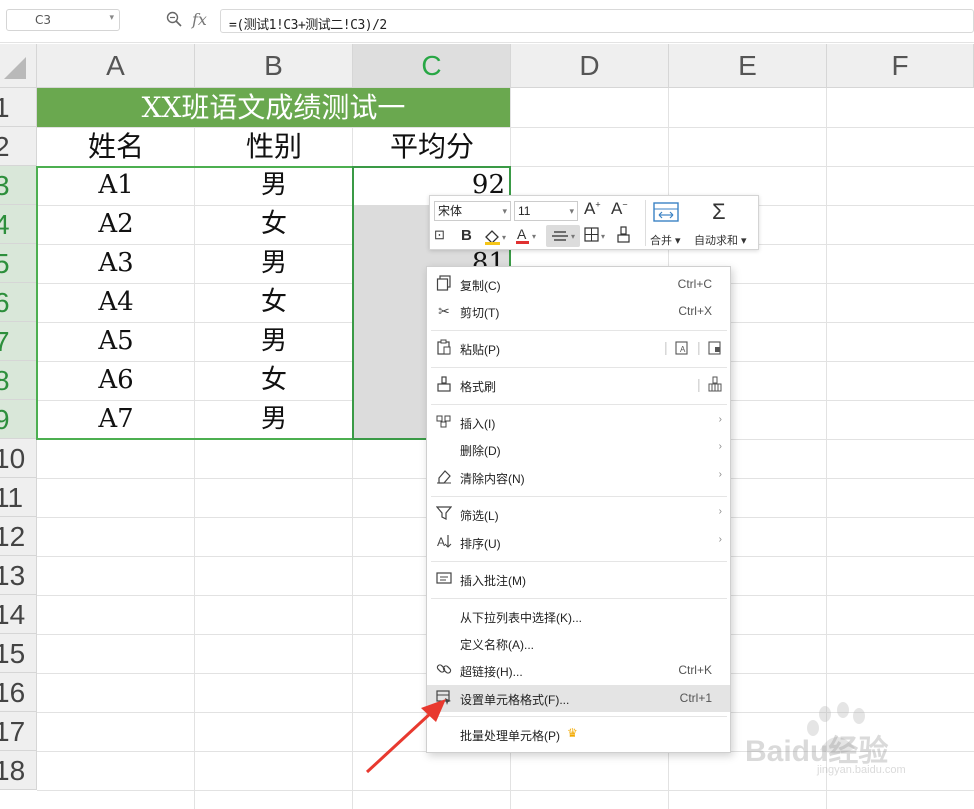  Describe the element at coordinates (405, 736) in the screenshot. I see `annotation-arrow` at that location.